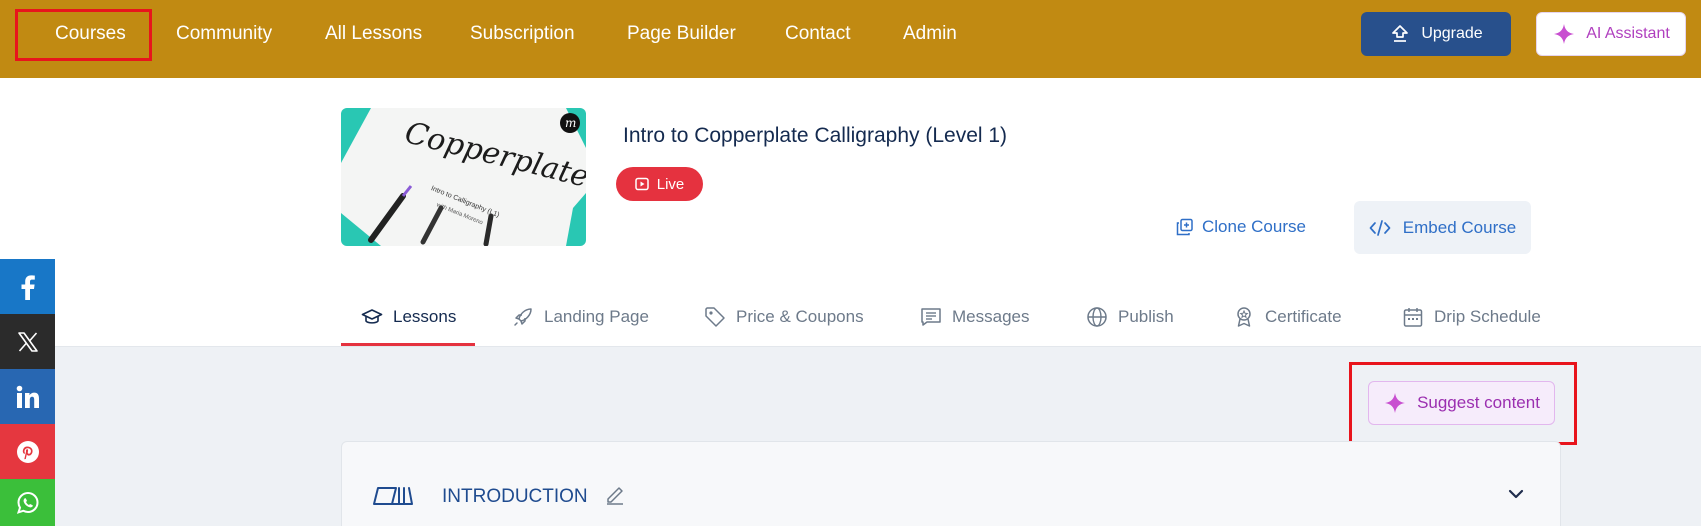  I want to click on upgrade-button: Upgrade, so click(1436, 34).